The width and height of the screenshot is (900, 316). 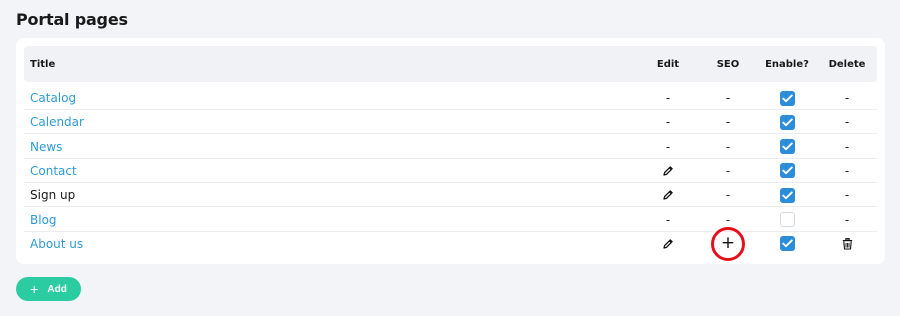 What do you see at coordinates (46, 147) in the screenshot?
I see `page-title-link: News` at bounding box center [46, 147].